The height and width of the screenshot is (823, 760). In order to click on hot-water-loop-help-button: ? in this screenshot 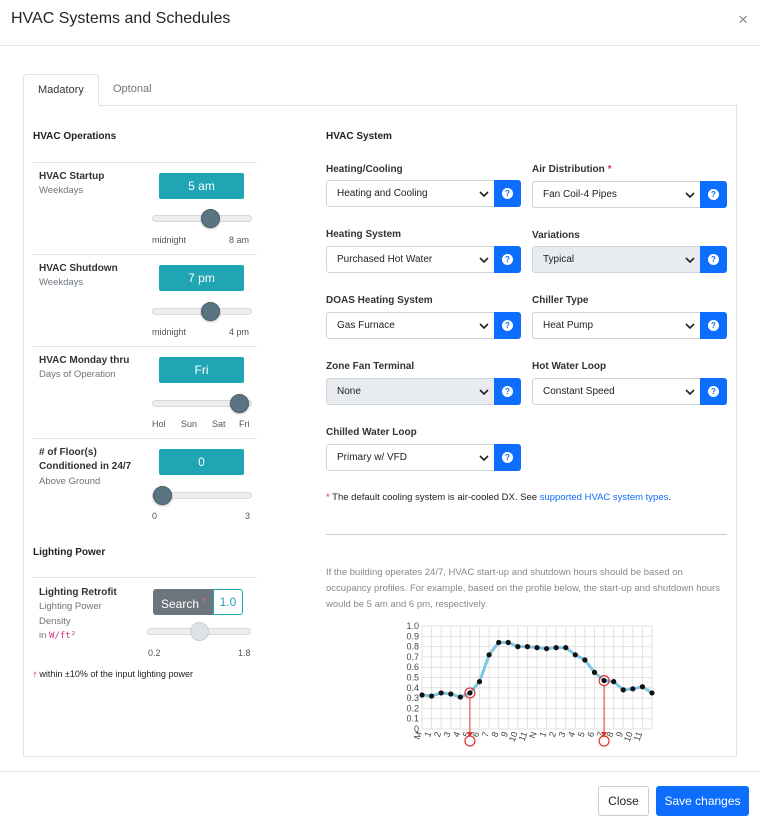, I will do `click(713, 391)`.